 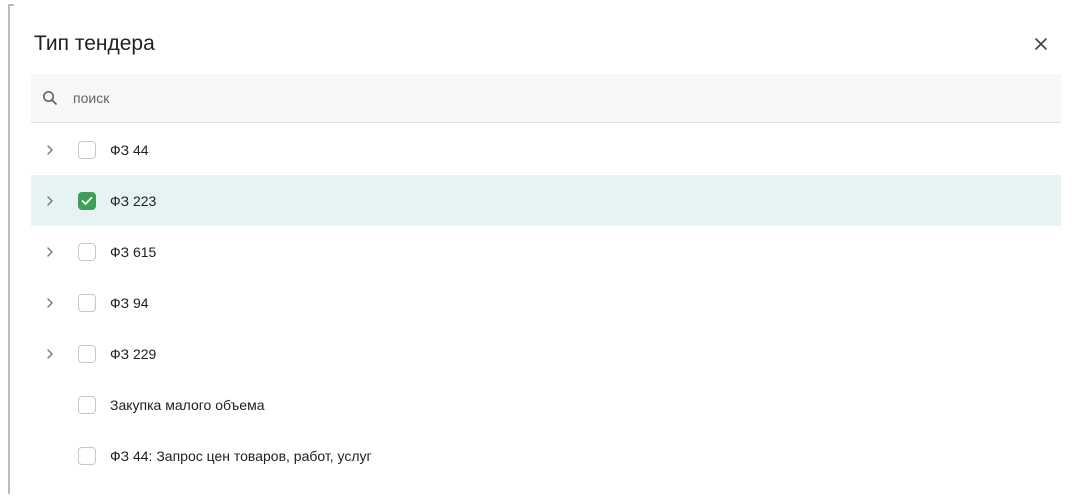 I want to click on list-item-fz229: ФЗ 229, so click(x=546, y=353).